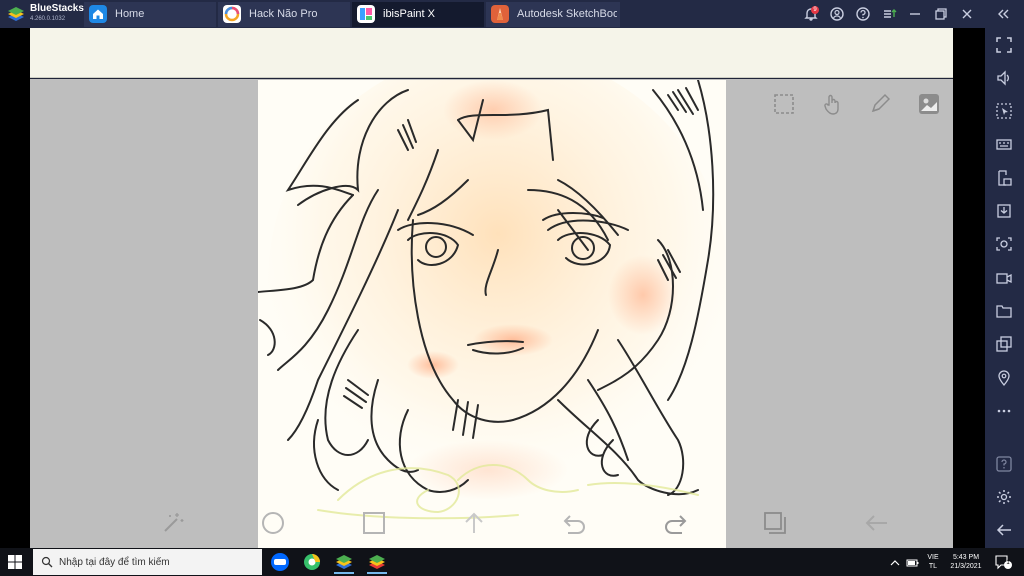 This screenshot has width=1024, height=576. What do you see at coordinates (895, 565) in the screenshot?
I see `show-hidden-icons-icon` at bounding box center [895, 565].